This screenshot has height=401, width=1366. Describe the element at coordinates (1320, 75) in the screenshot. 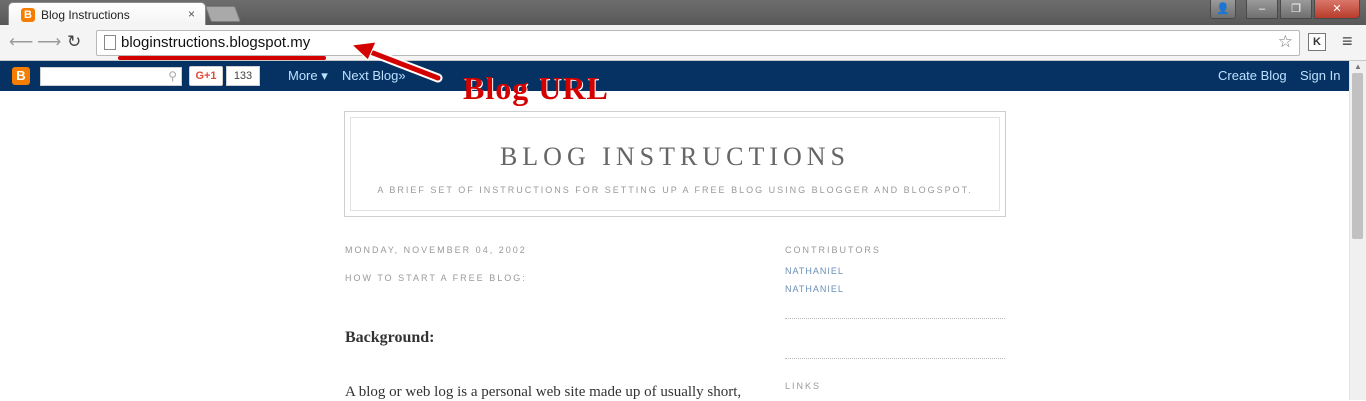

I see `sign-in-link: Sign In` at that location.